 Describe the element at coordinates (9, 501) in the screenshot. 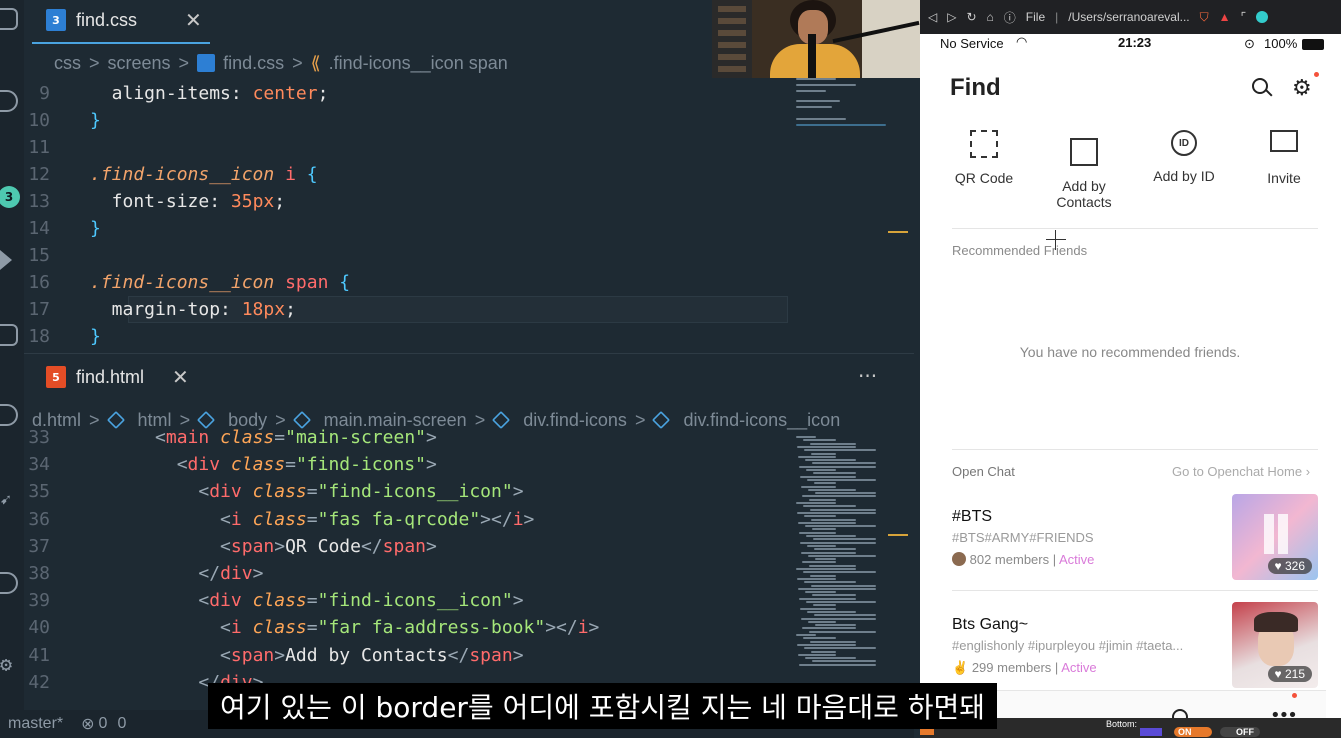

I see `live-share-icon: ➹` at that location.